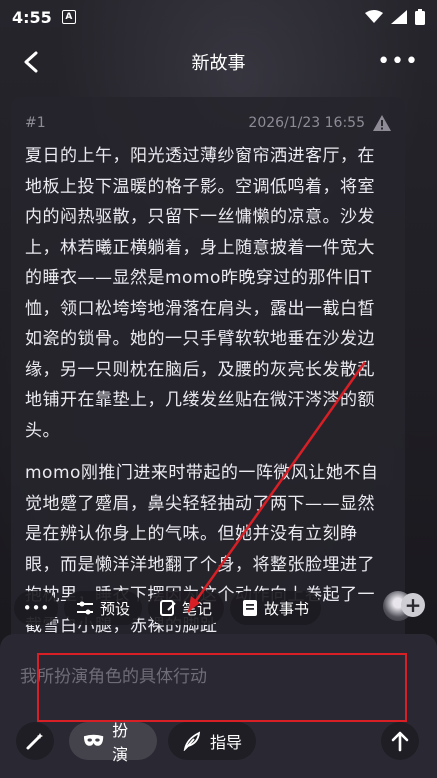 This screenshot has height=778, width=437. Describe the element at coordinates (399, 17) in the screenshot. I see `signal-icon` at that location.